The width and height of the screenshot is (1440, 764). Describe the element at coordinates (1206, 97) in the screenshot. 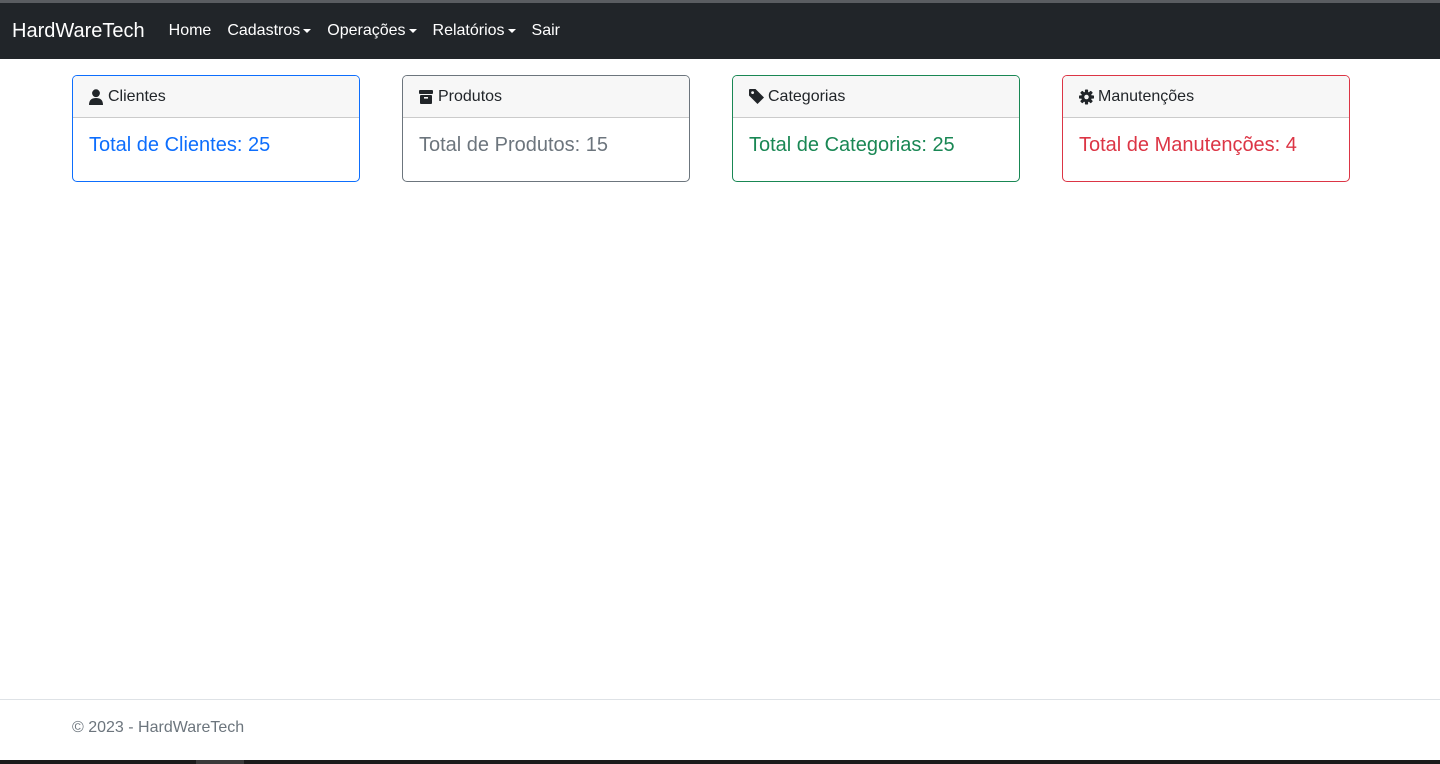

I see `card-header: Manutenções` at that location.